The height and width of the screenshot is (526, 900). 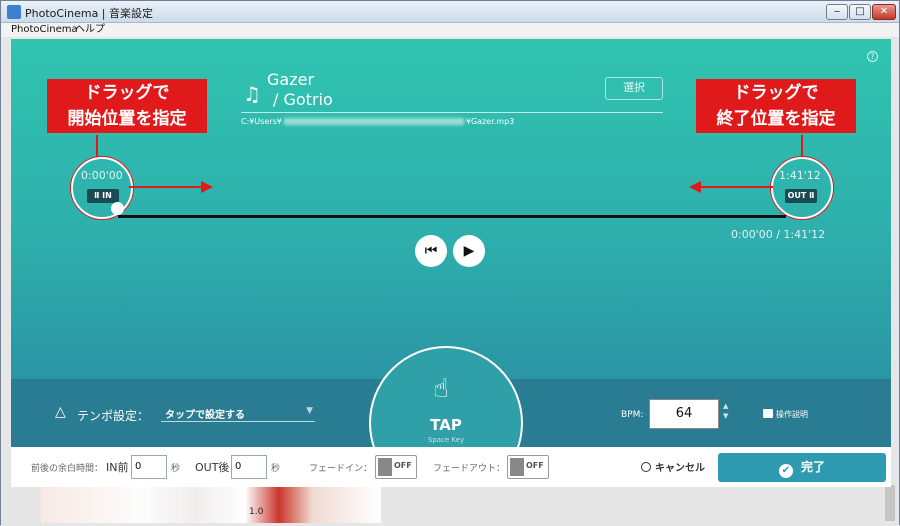 I want to click on in-before-input: 0, so click(x=149, y=467).